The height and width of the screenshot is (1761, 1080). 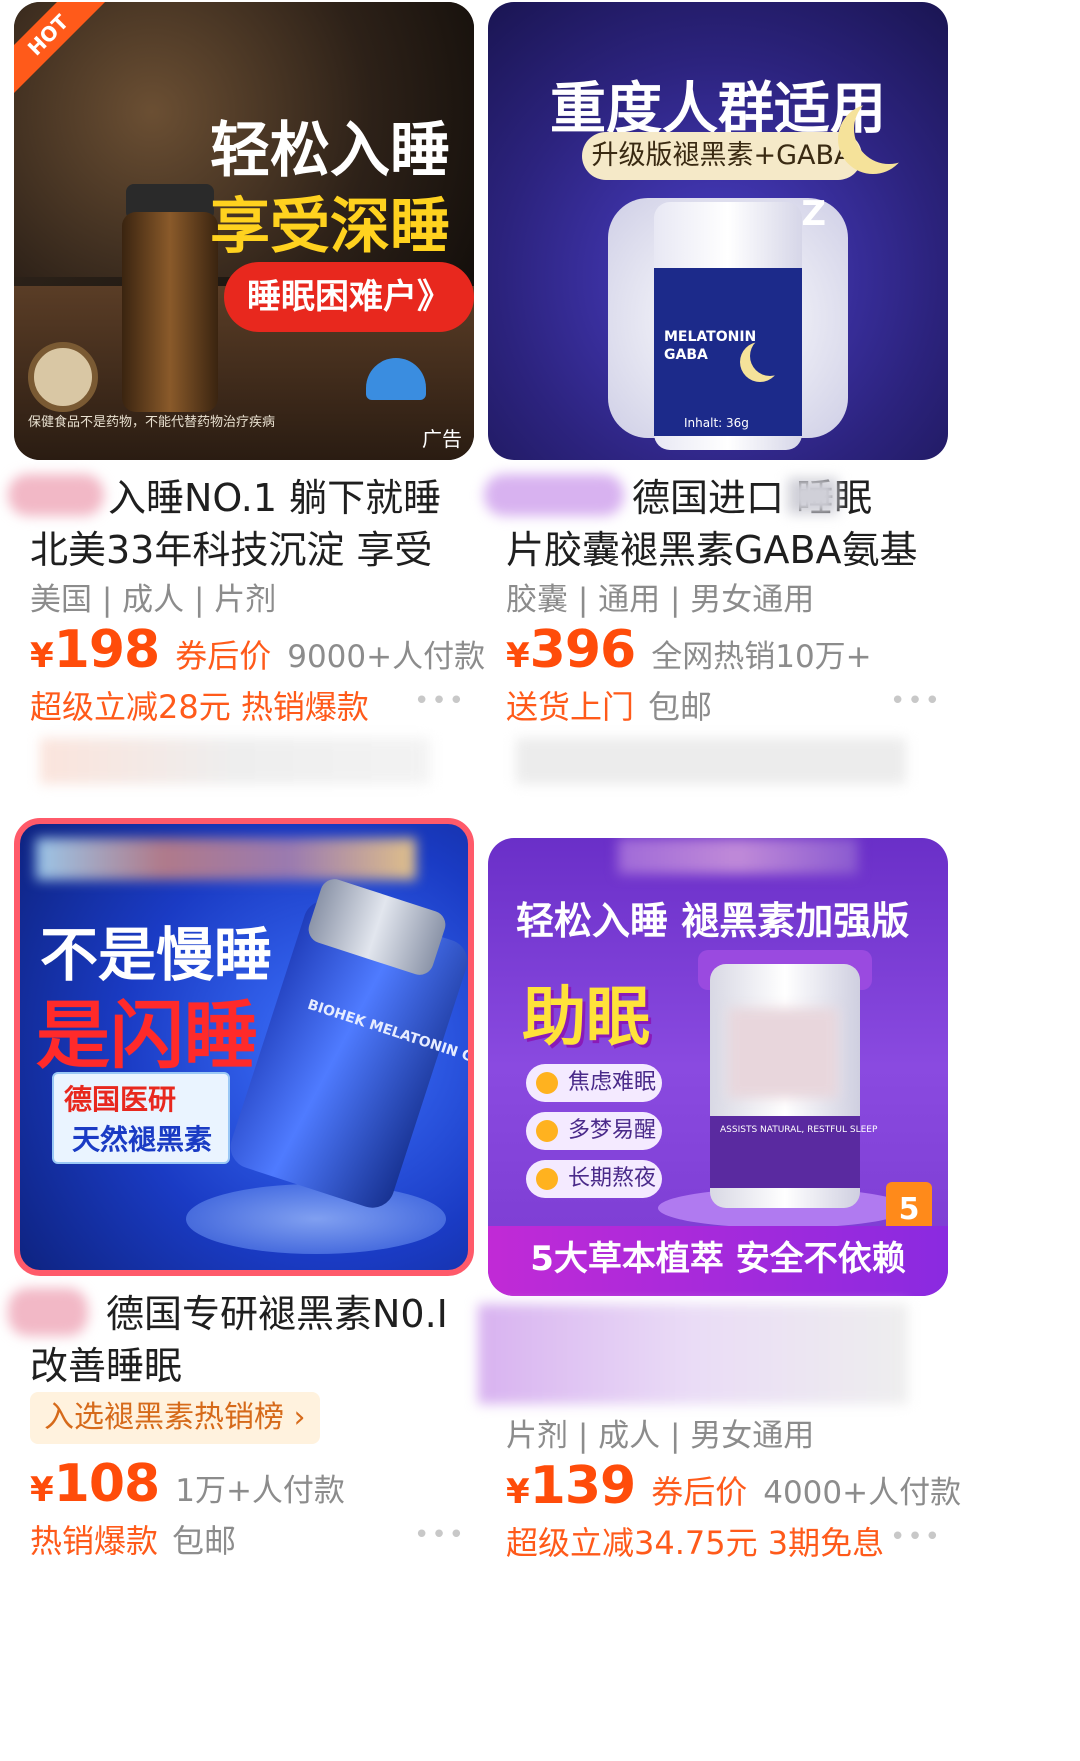 What do you see at coordinates (583, 1486) in the screenshot?
I see `product-price: 139` at bounding box center [583, 1486].